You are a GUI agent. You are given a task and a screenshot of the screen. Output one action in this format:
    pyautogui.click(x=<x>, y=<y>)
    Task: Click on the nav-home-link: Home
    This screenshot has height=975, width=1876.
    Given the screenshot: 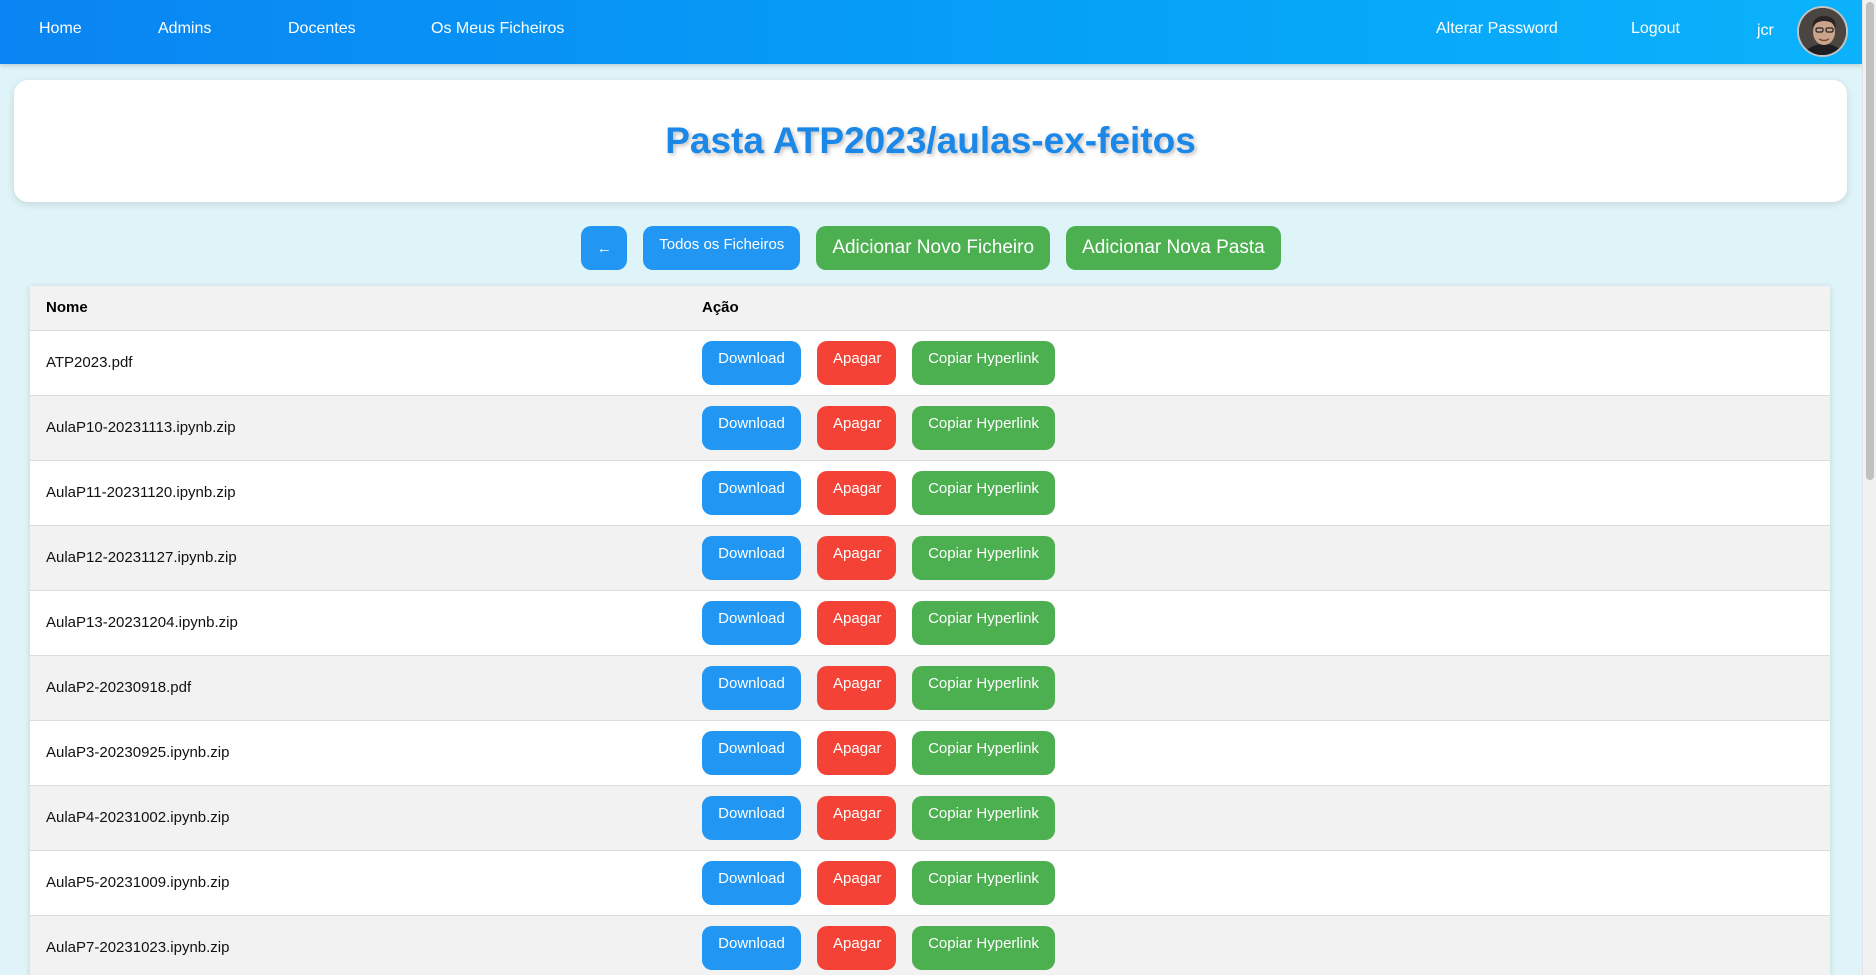 What is the action you would take?
    pyautogui.click(x=60, y=29)
    